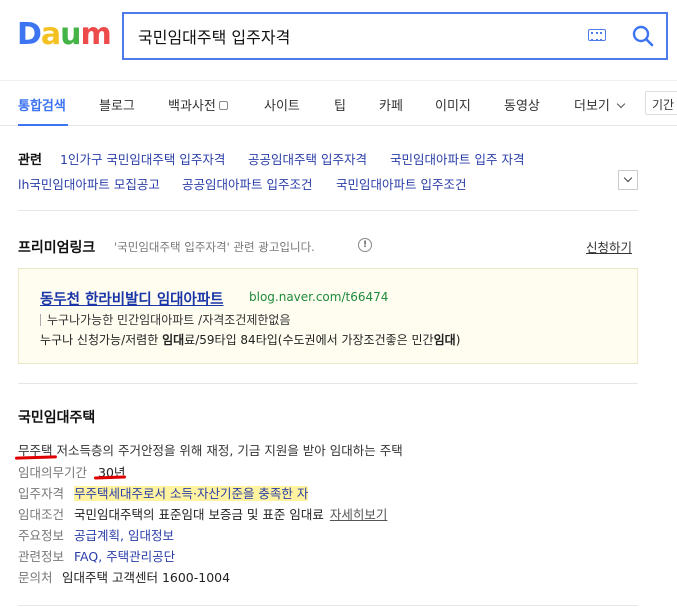 This screenshot has height=615, width=677. What do you see at coordinates (41, 556) in the screenshot?
I see `related-info-label: 관련정보` at bounding box center [41, 556].